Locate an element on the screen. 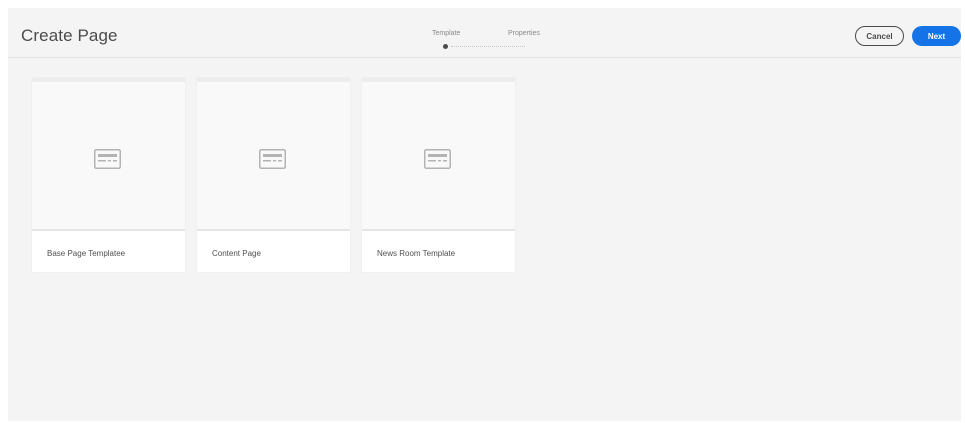 This screenshot has width=965, height=423. template-card-news-room: News Room Template is located at coordinates (438, 175).